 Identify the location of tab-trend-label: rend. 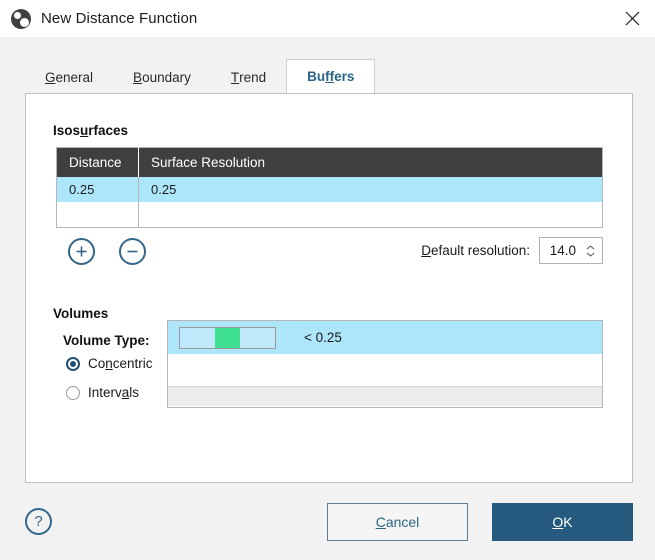
(253, 77).